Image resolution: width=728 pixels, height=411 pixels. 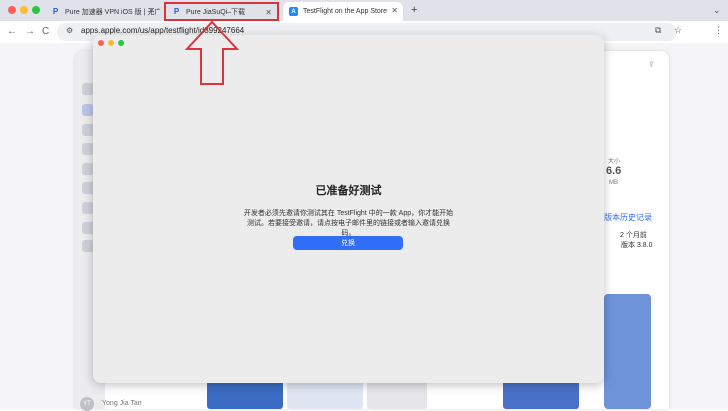 I want to click on size-unit: MB, so click(x=613, y=183).